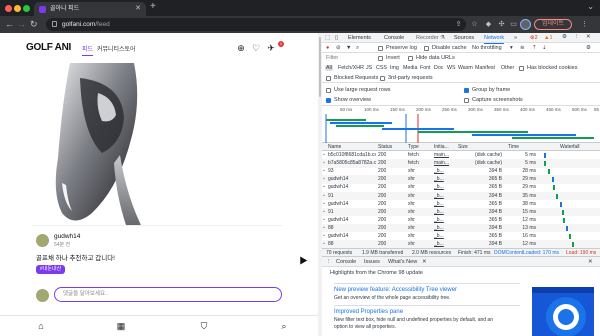 The width and height of the screenshot is (600, 336). Describe the element at coordinates (458, 24) in the screenshot. I see `share-icon: ⇪` at that location.